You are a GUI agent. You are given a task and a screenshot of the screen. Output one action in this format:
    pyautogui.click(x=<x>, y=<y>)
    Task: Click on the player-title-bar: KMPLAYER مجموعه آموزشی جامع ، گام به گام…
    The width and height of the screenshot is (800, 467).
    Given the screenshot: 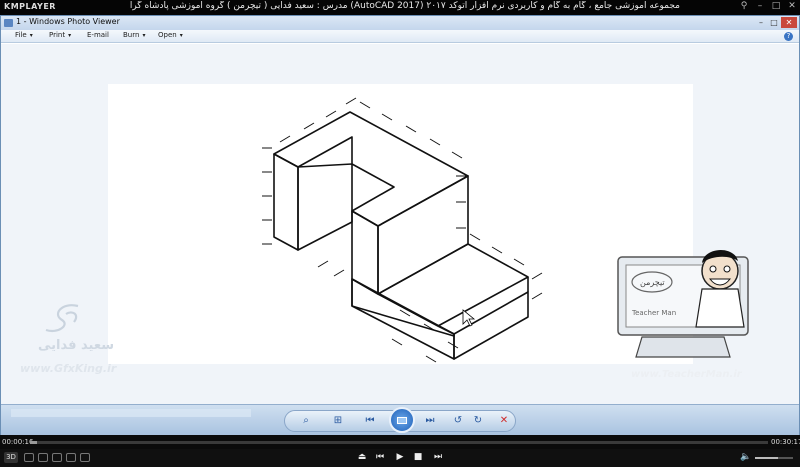 What is the action you would take?
    pyautogui.click(x=400, y=7)
    